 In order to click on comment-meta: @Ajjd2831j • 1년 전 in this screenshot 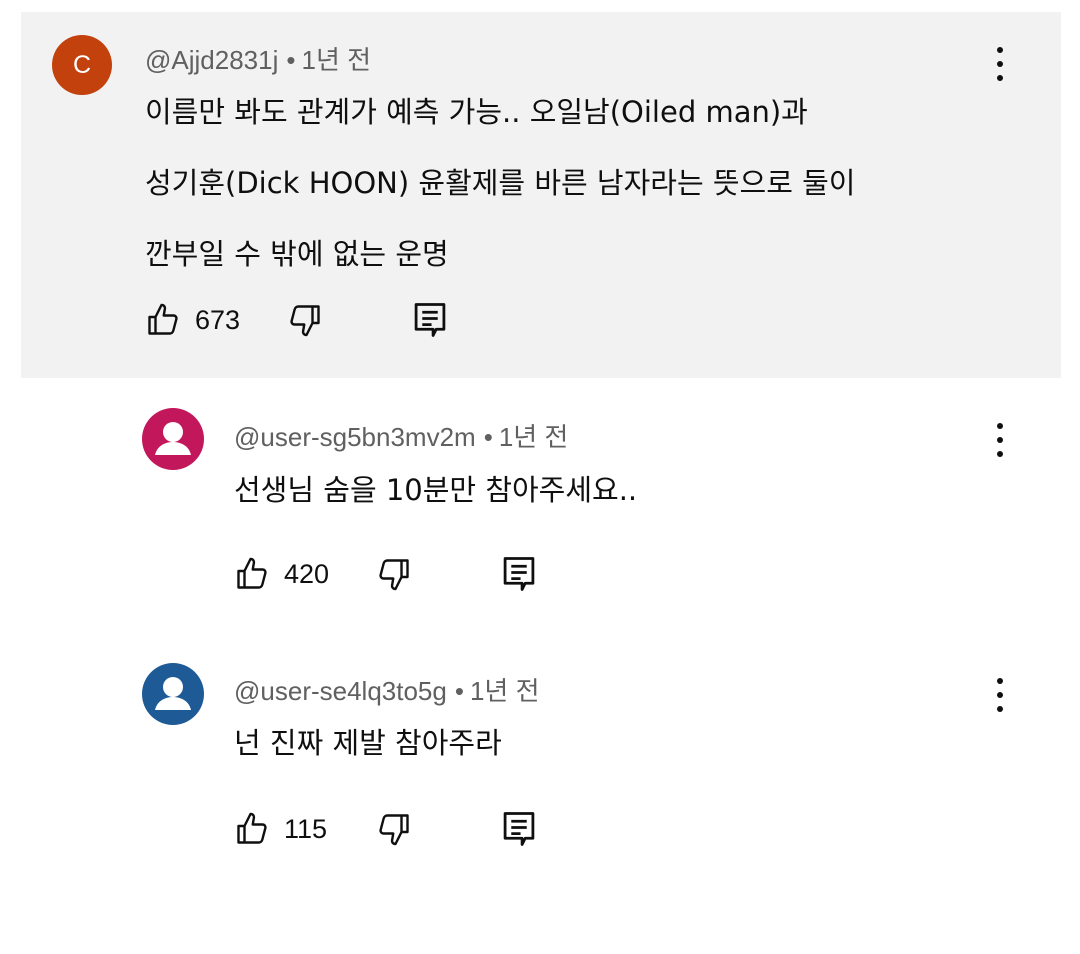, I will do `click(258, 58)`.